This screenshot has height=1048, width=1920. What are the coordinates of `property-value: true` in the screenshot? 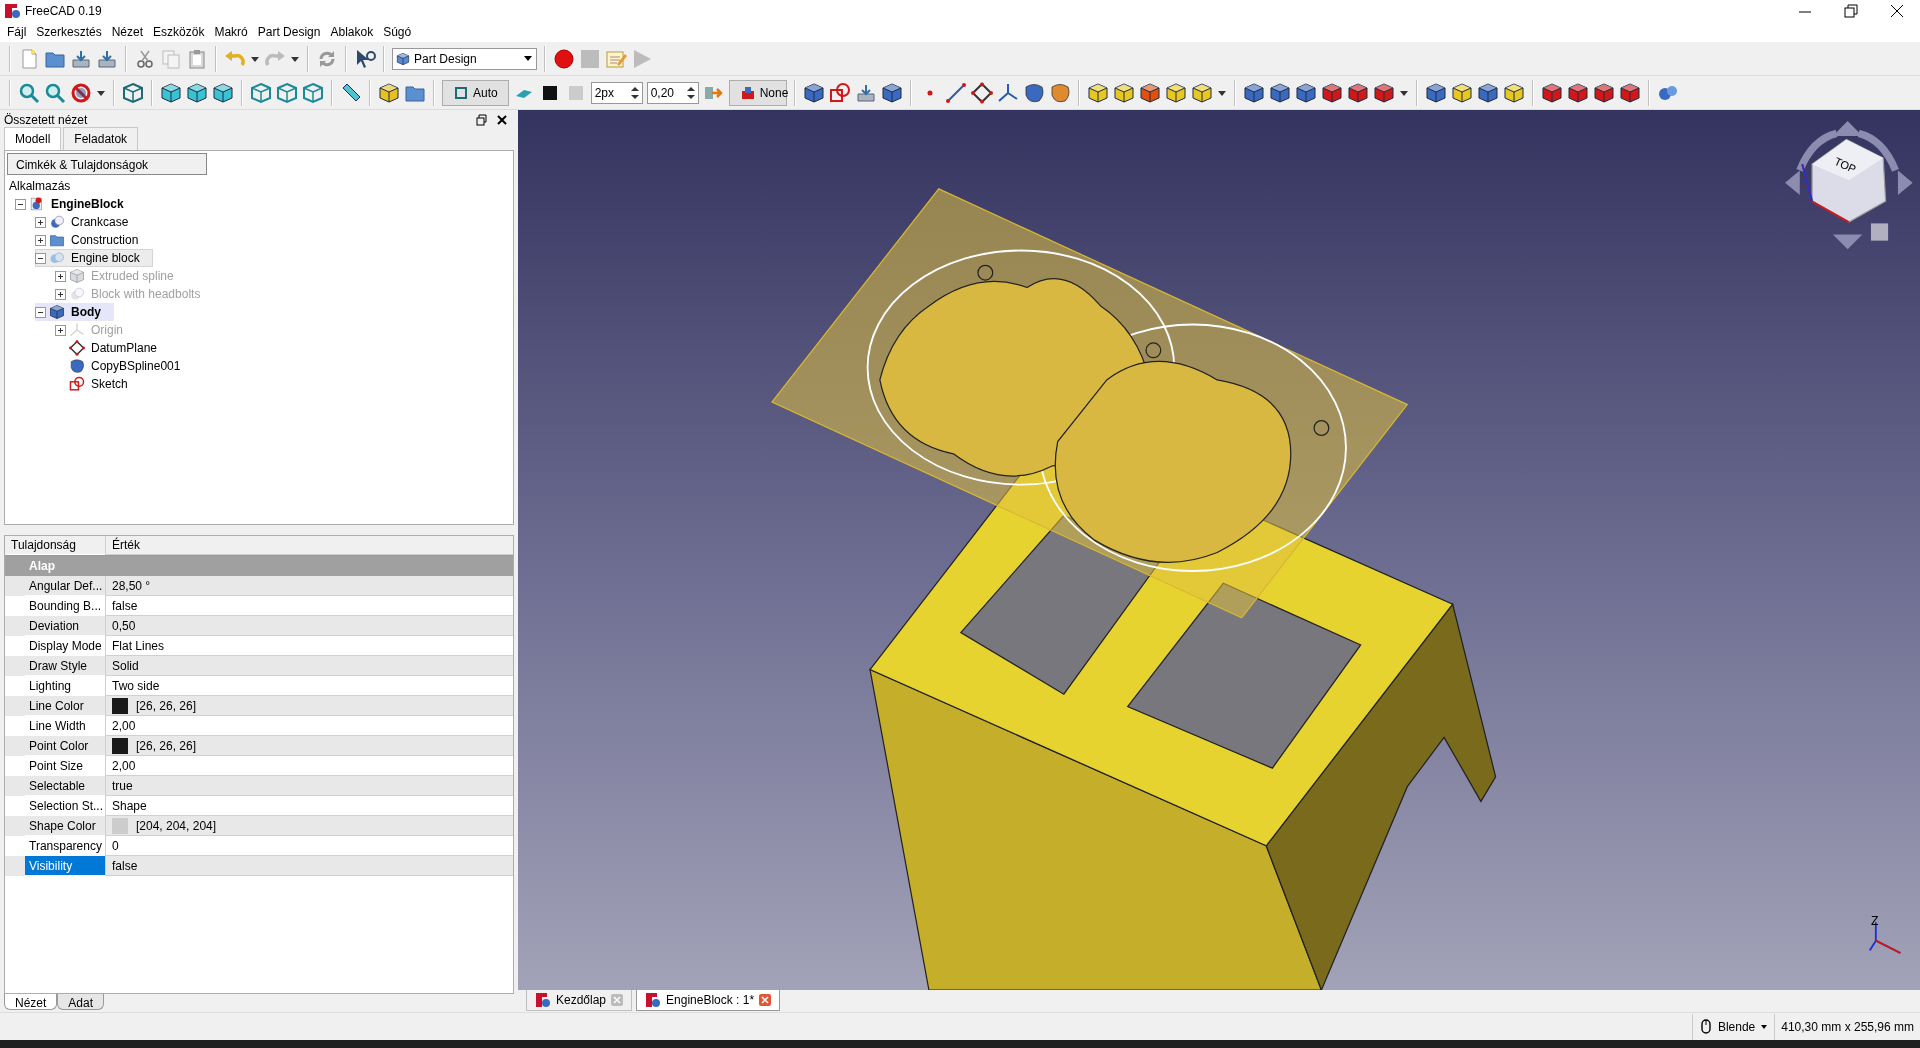 It's located at (122, 786).